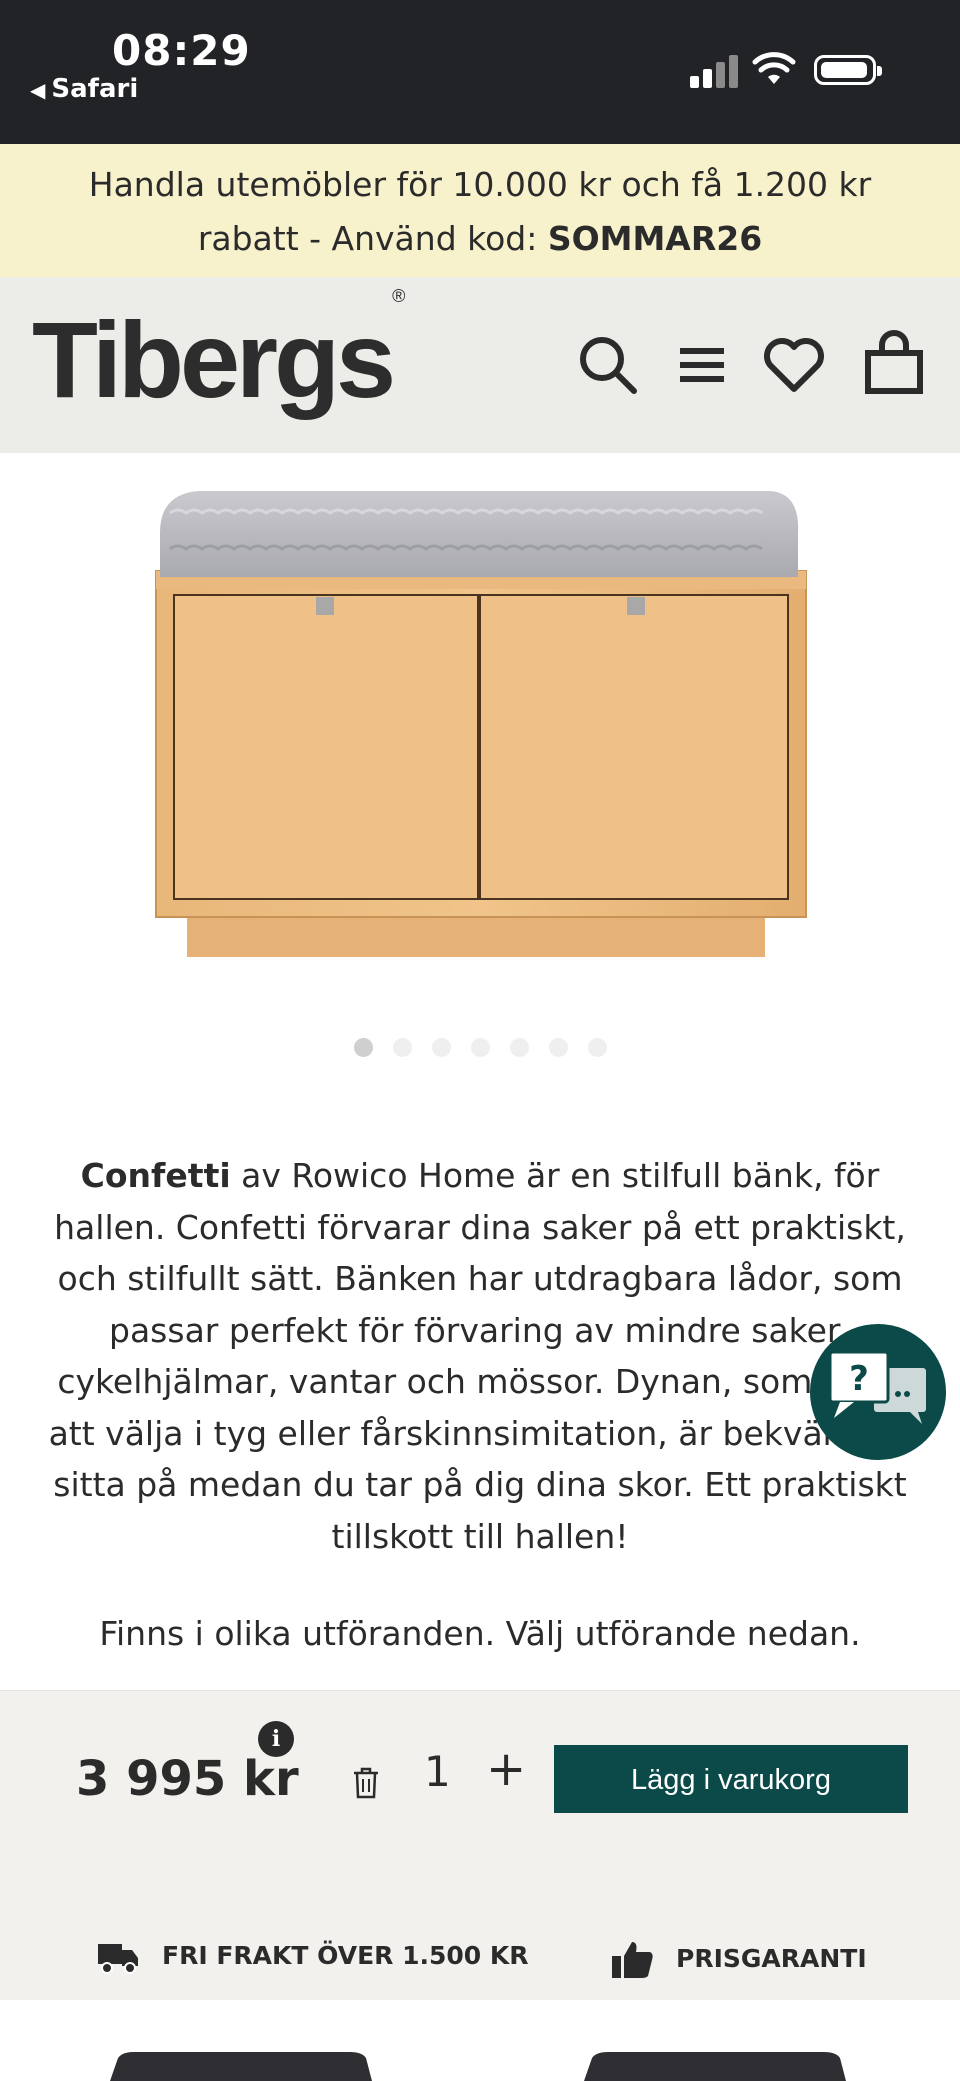  Describe the element at coordinates (480, 365) in the screenshot. I see `site-header: Tibergs®` at that location.